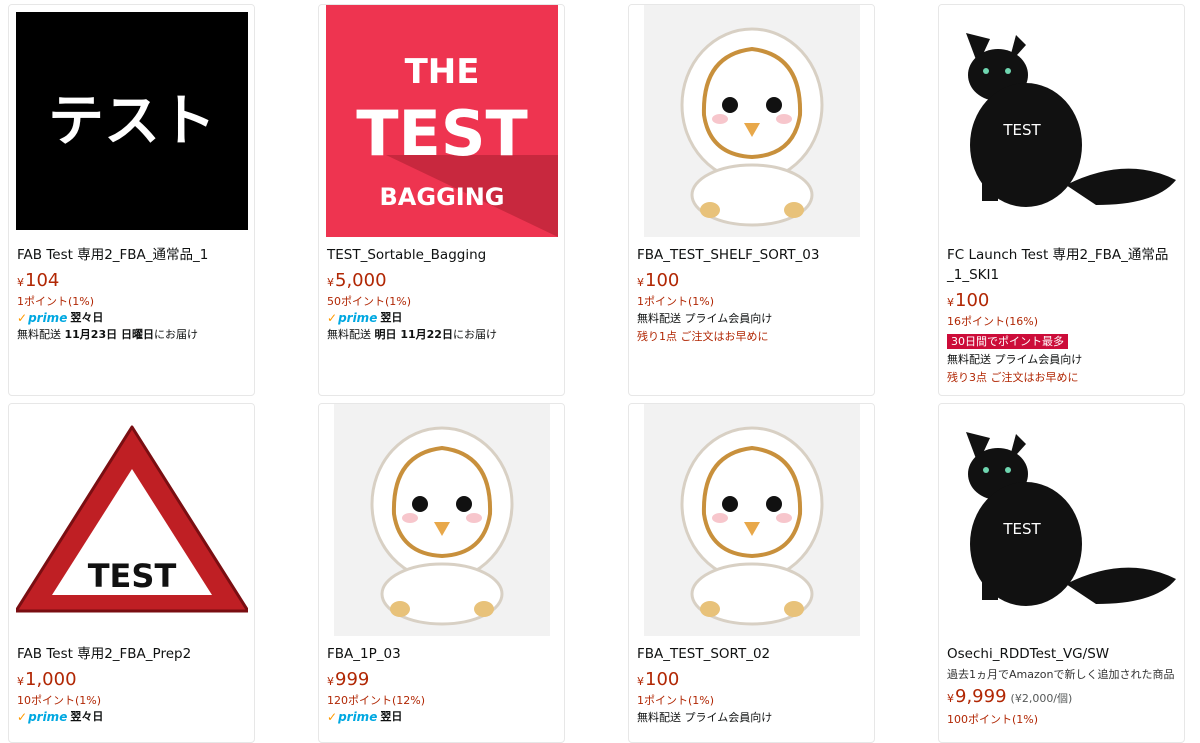 Image resolution: width=1200 pixels, height=743 pixels. I want to click on product-title: Osechi_RDDTest_VG/SW, so click(1061, 654).